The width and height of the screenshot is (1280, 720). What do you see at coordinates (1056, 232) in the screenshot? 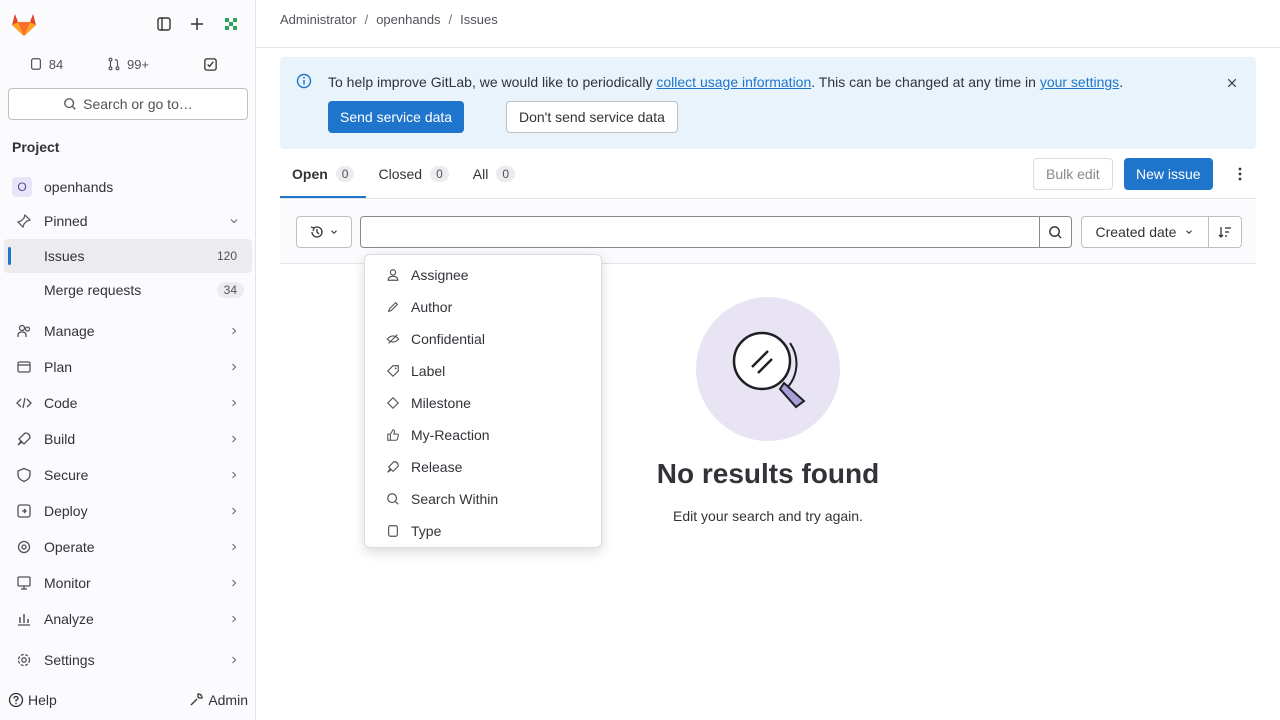
I see `filter-search-button` at bounding box center [1056, 232].